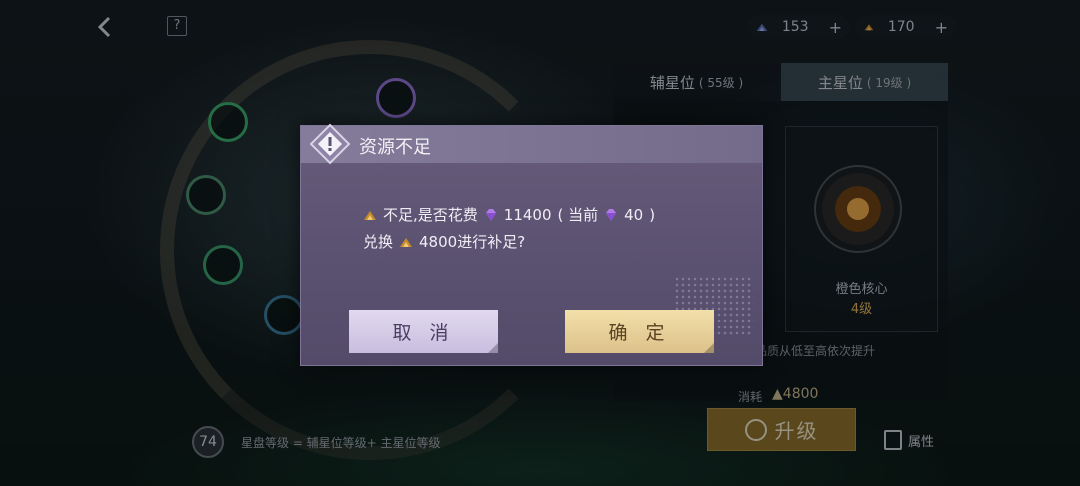 The image size is (1080, 486). I want to click on warning-icon, so click(330, 144).